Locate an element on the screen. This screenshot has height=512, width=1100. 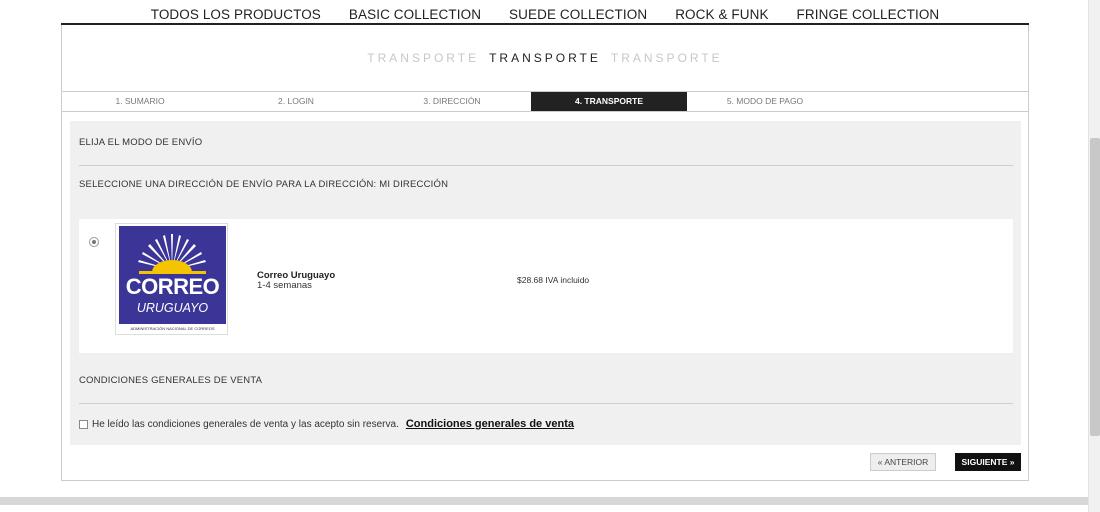
page-title: TRANSPORTE TRANSPORTE TRANSPORTE is located at coordinates (545, 58).